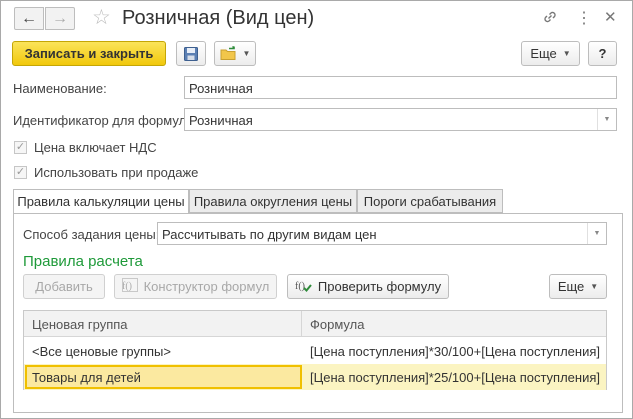 This screenshot has height=419, width=633. I want to click on folder-arrow-icon, so click(228, 53).